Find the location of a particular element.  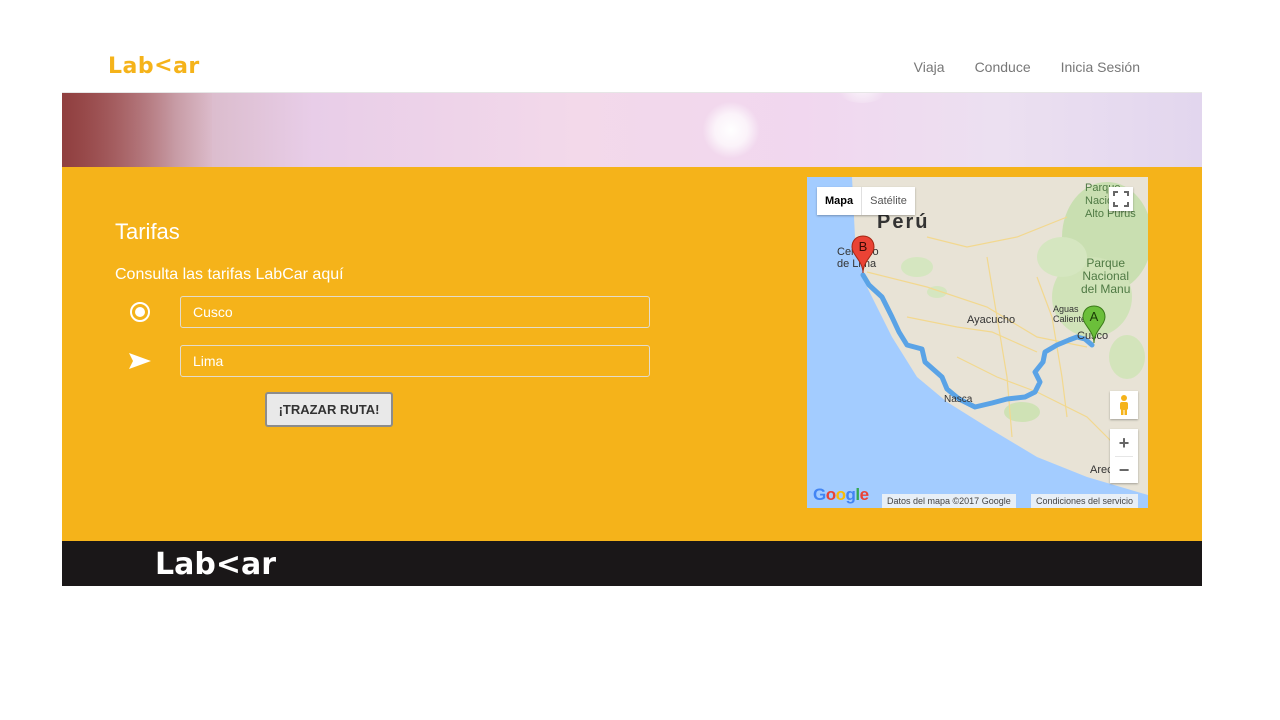

origin-row is located at coordinates (382, 312).